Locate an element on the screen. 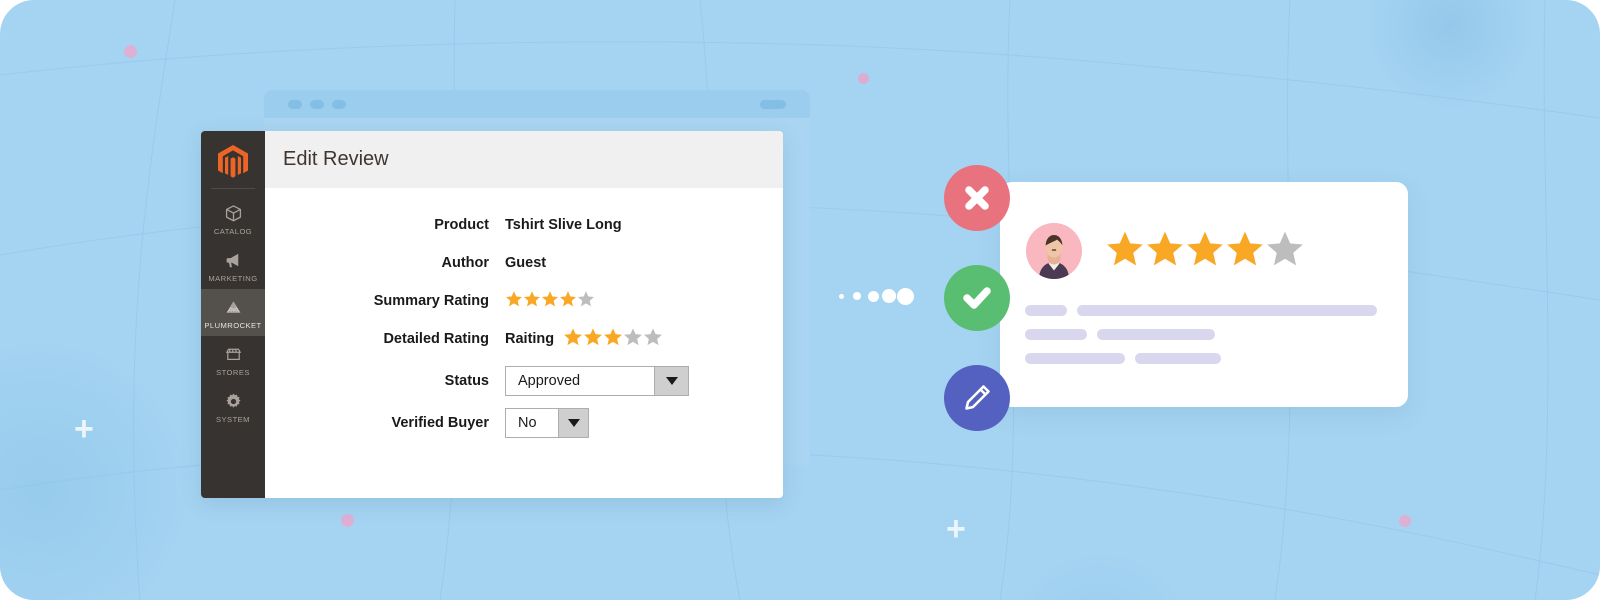 The width and height of the screenshot is (1600, 600). form-row-verified-buyer: Verified Buyer No is located at coordinates (524, 423).